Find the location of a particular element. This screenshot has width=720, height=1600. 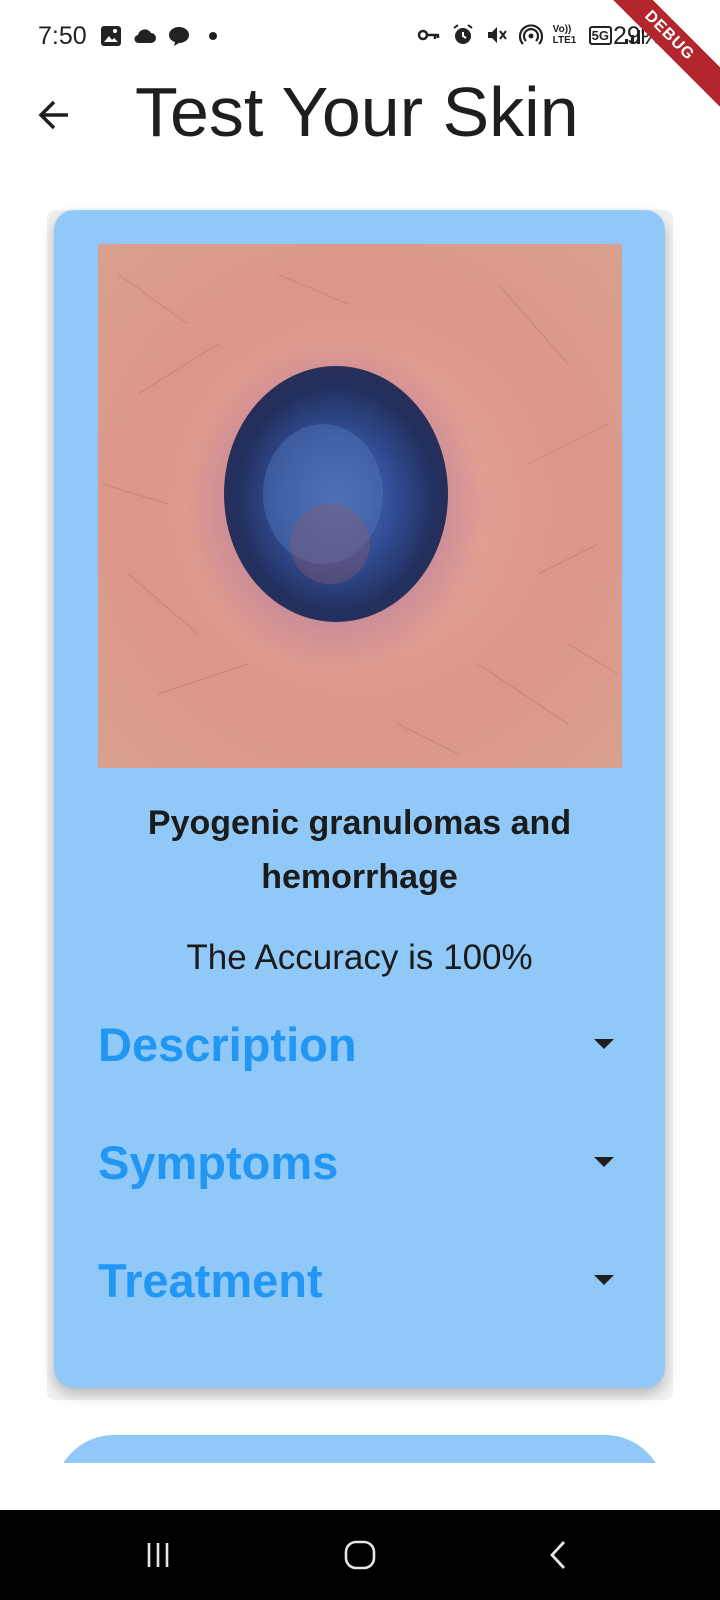

image-icon is located at coordinates (111, 36).